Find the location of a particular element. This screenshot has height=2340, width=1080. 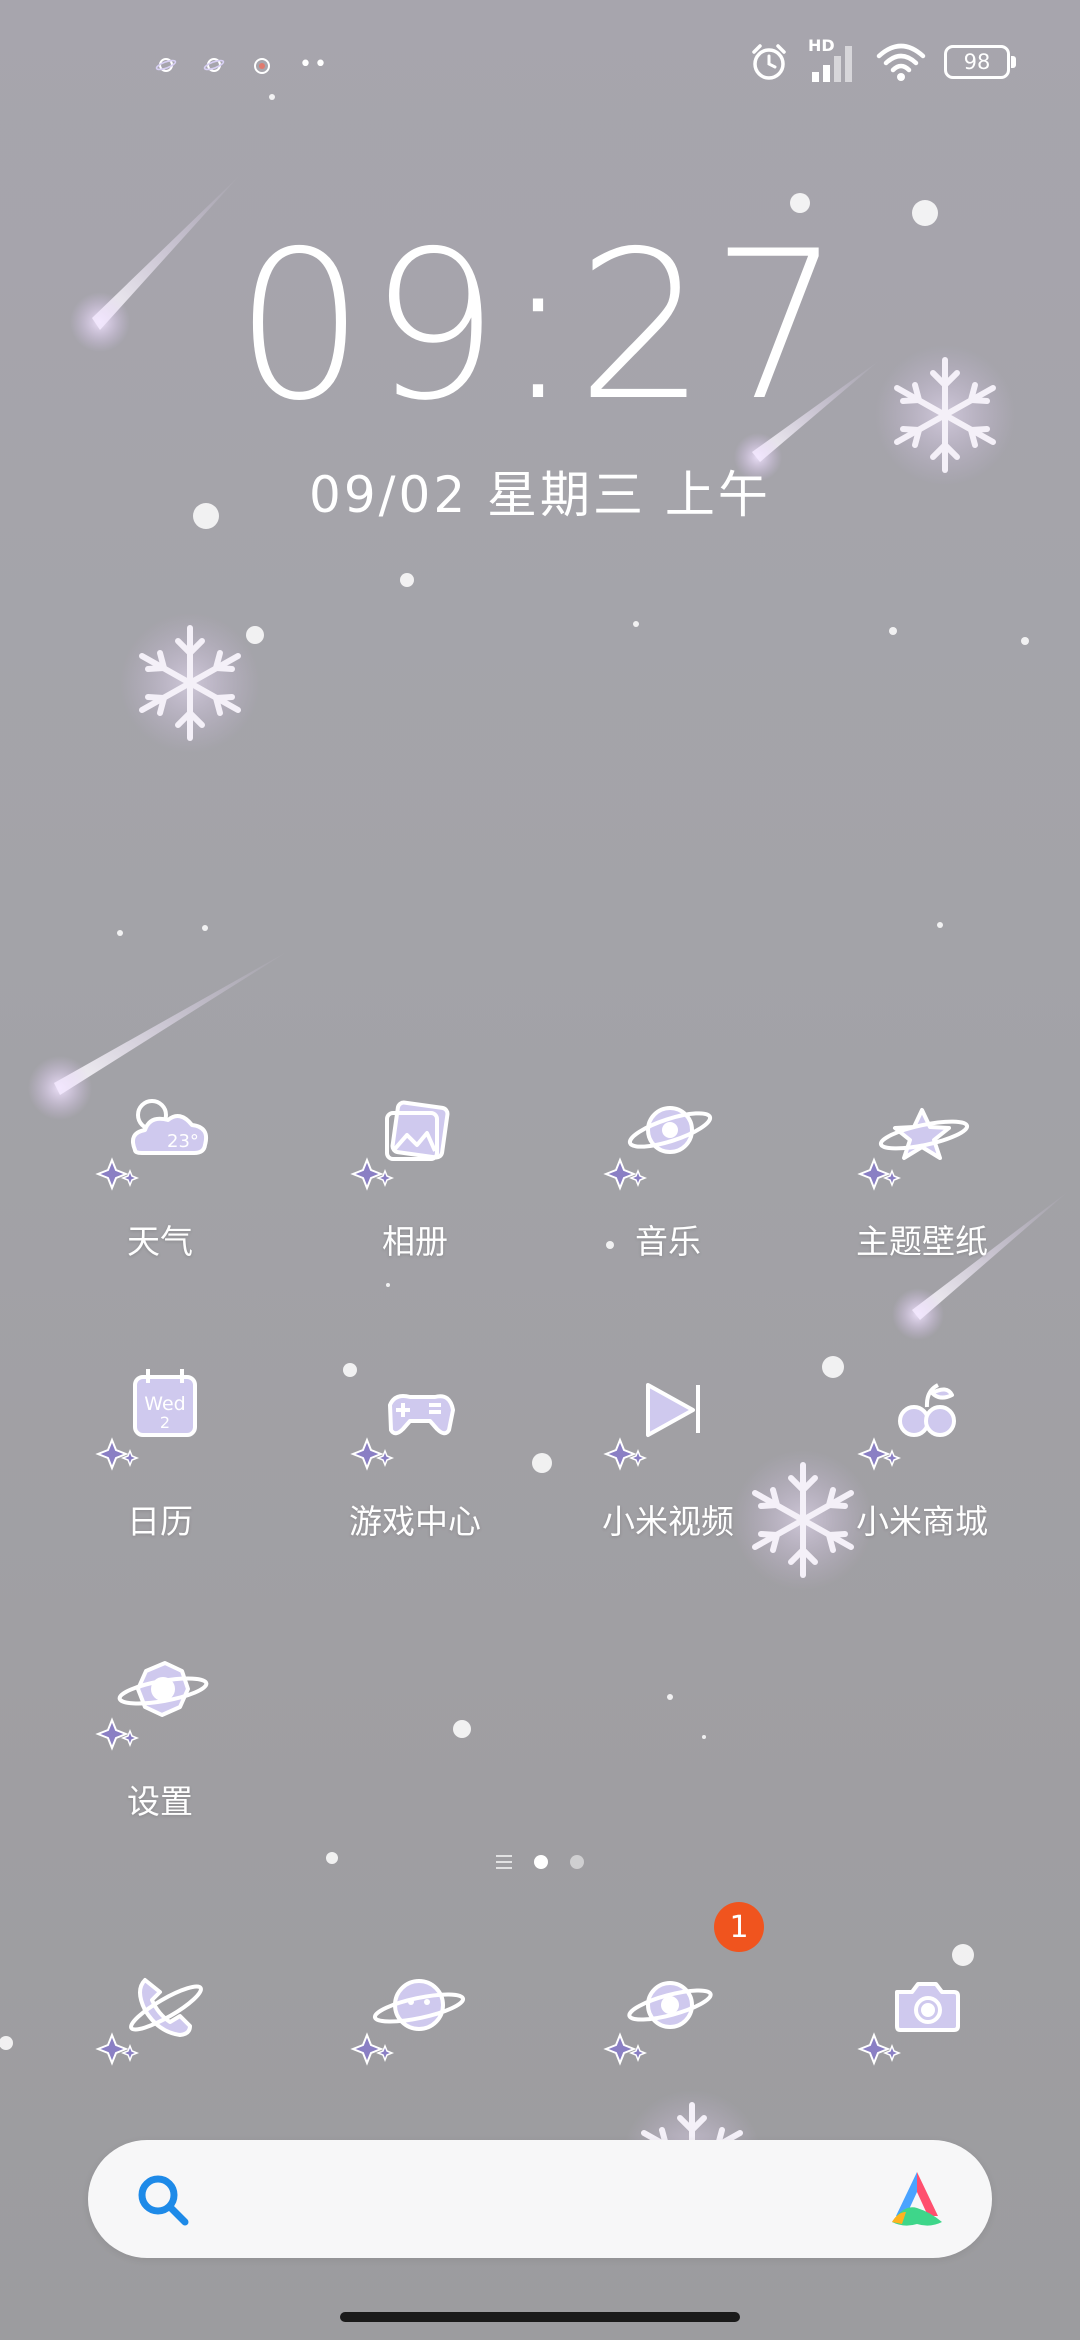

status-bar: •• HD 98 is located at coordinates (540, 65).